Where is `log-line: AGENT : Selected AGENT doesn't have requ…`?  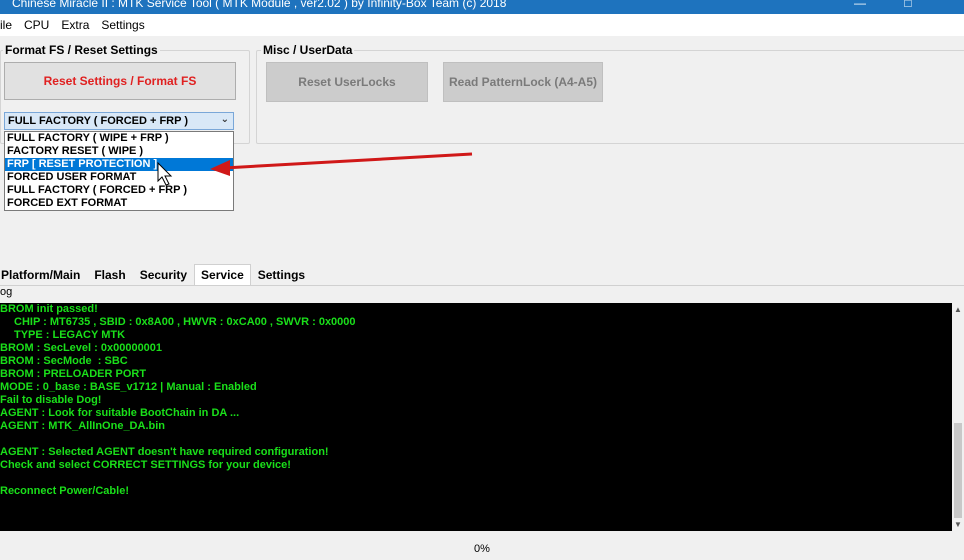
log-line: AGENT : Selected AGENT doesn't have requ… is located at coordinates (164, 452).